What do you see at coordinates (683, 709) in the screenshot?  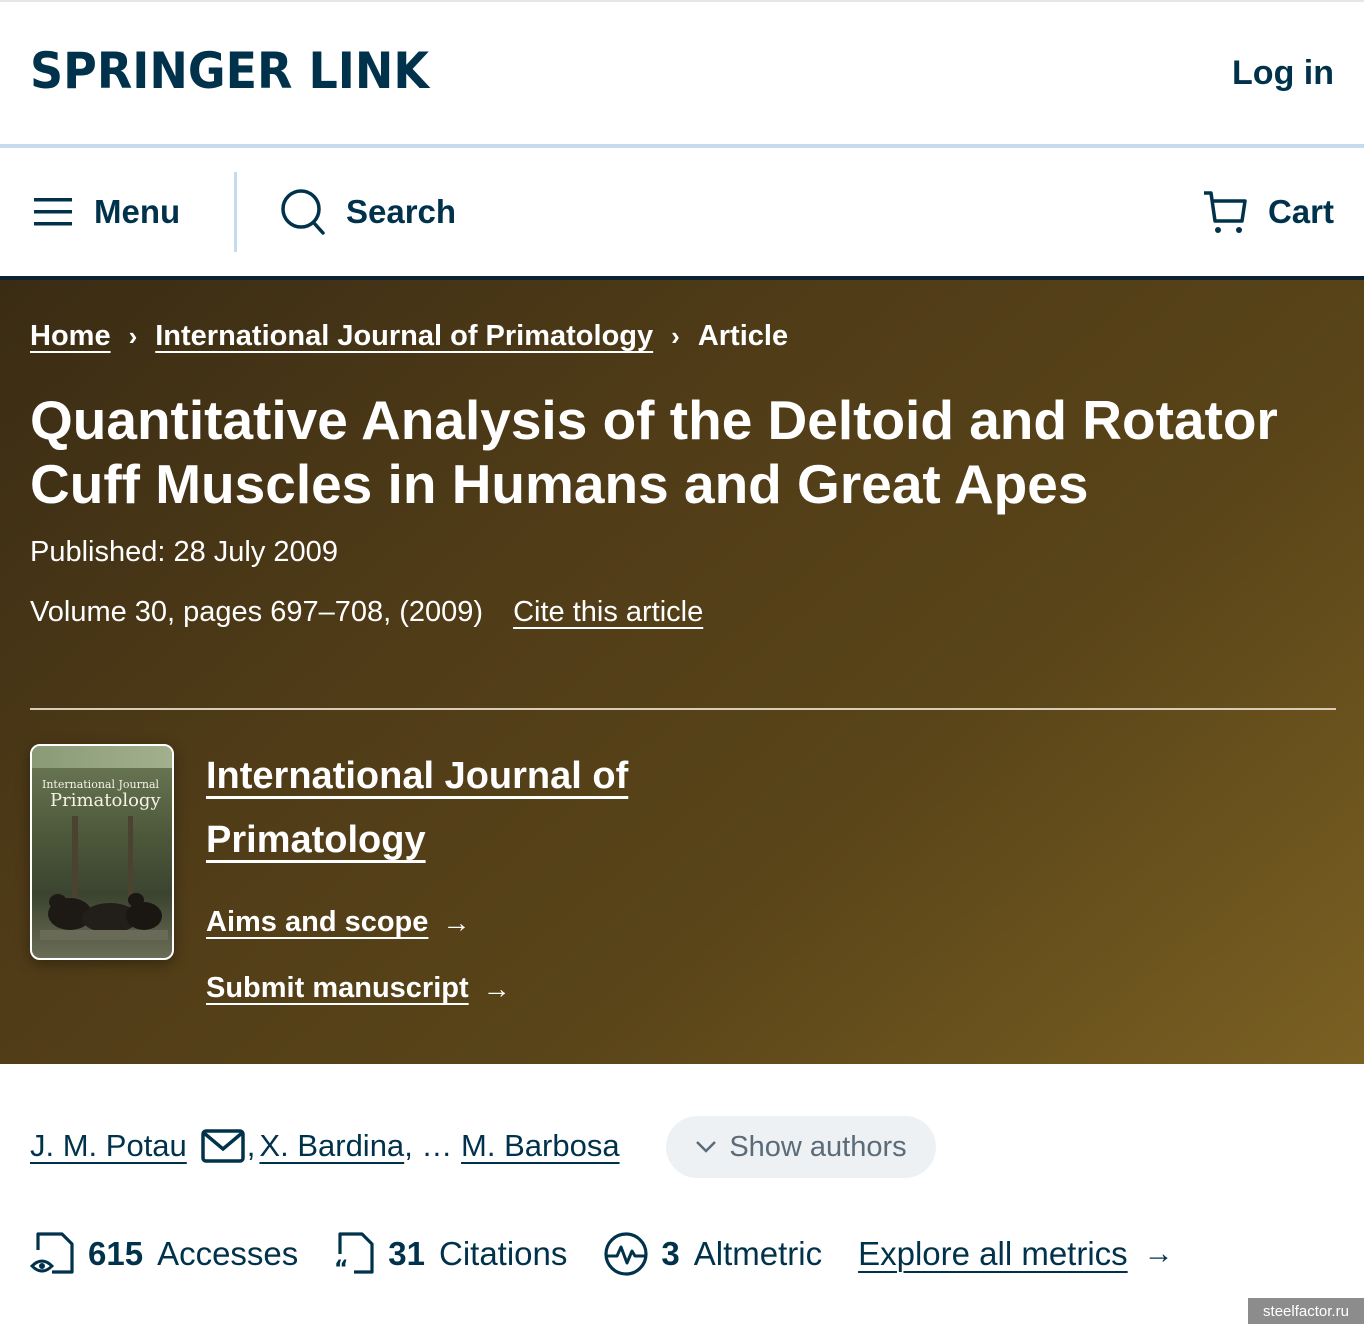 I see `hero-divider` at bounding box center [683, 709].